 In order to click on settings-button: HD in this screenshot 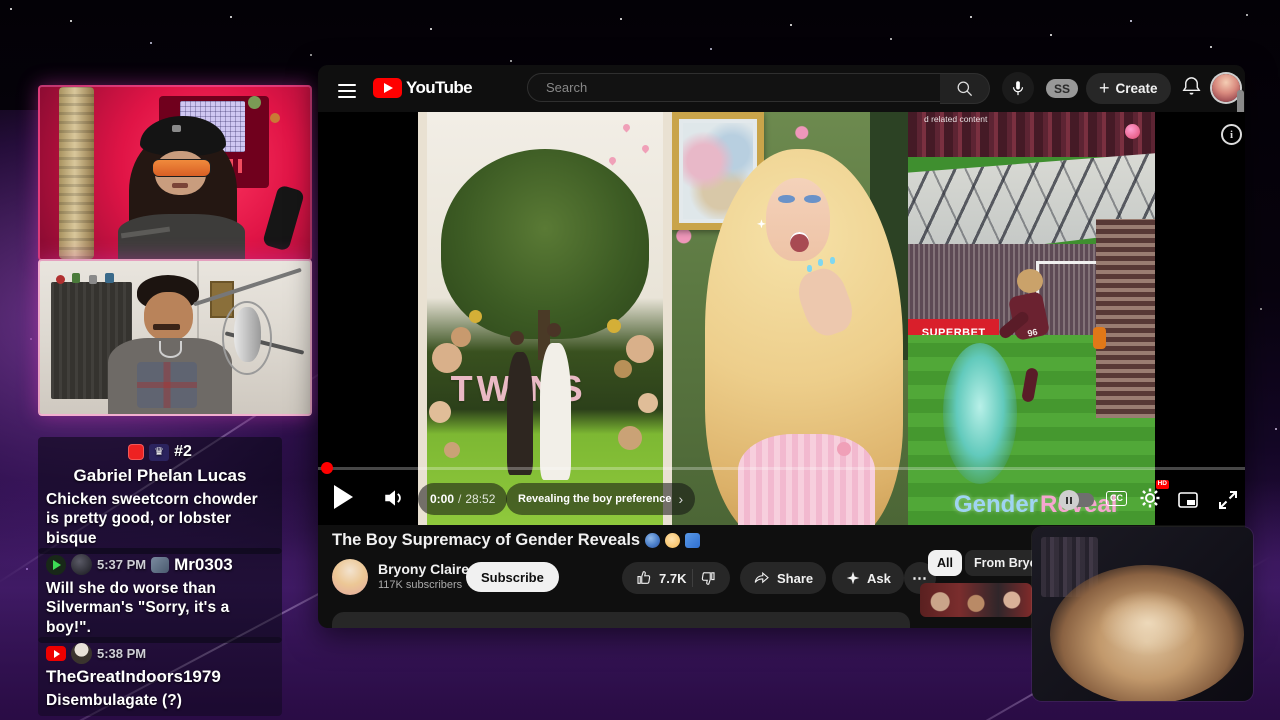, I will do `click(1153, 497)`.